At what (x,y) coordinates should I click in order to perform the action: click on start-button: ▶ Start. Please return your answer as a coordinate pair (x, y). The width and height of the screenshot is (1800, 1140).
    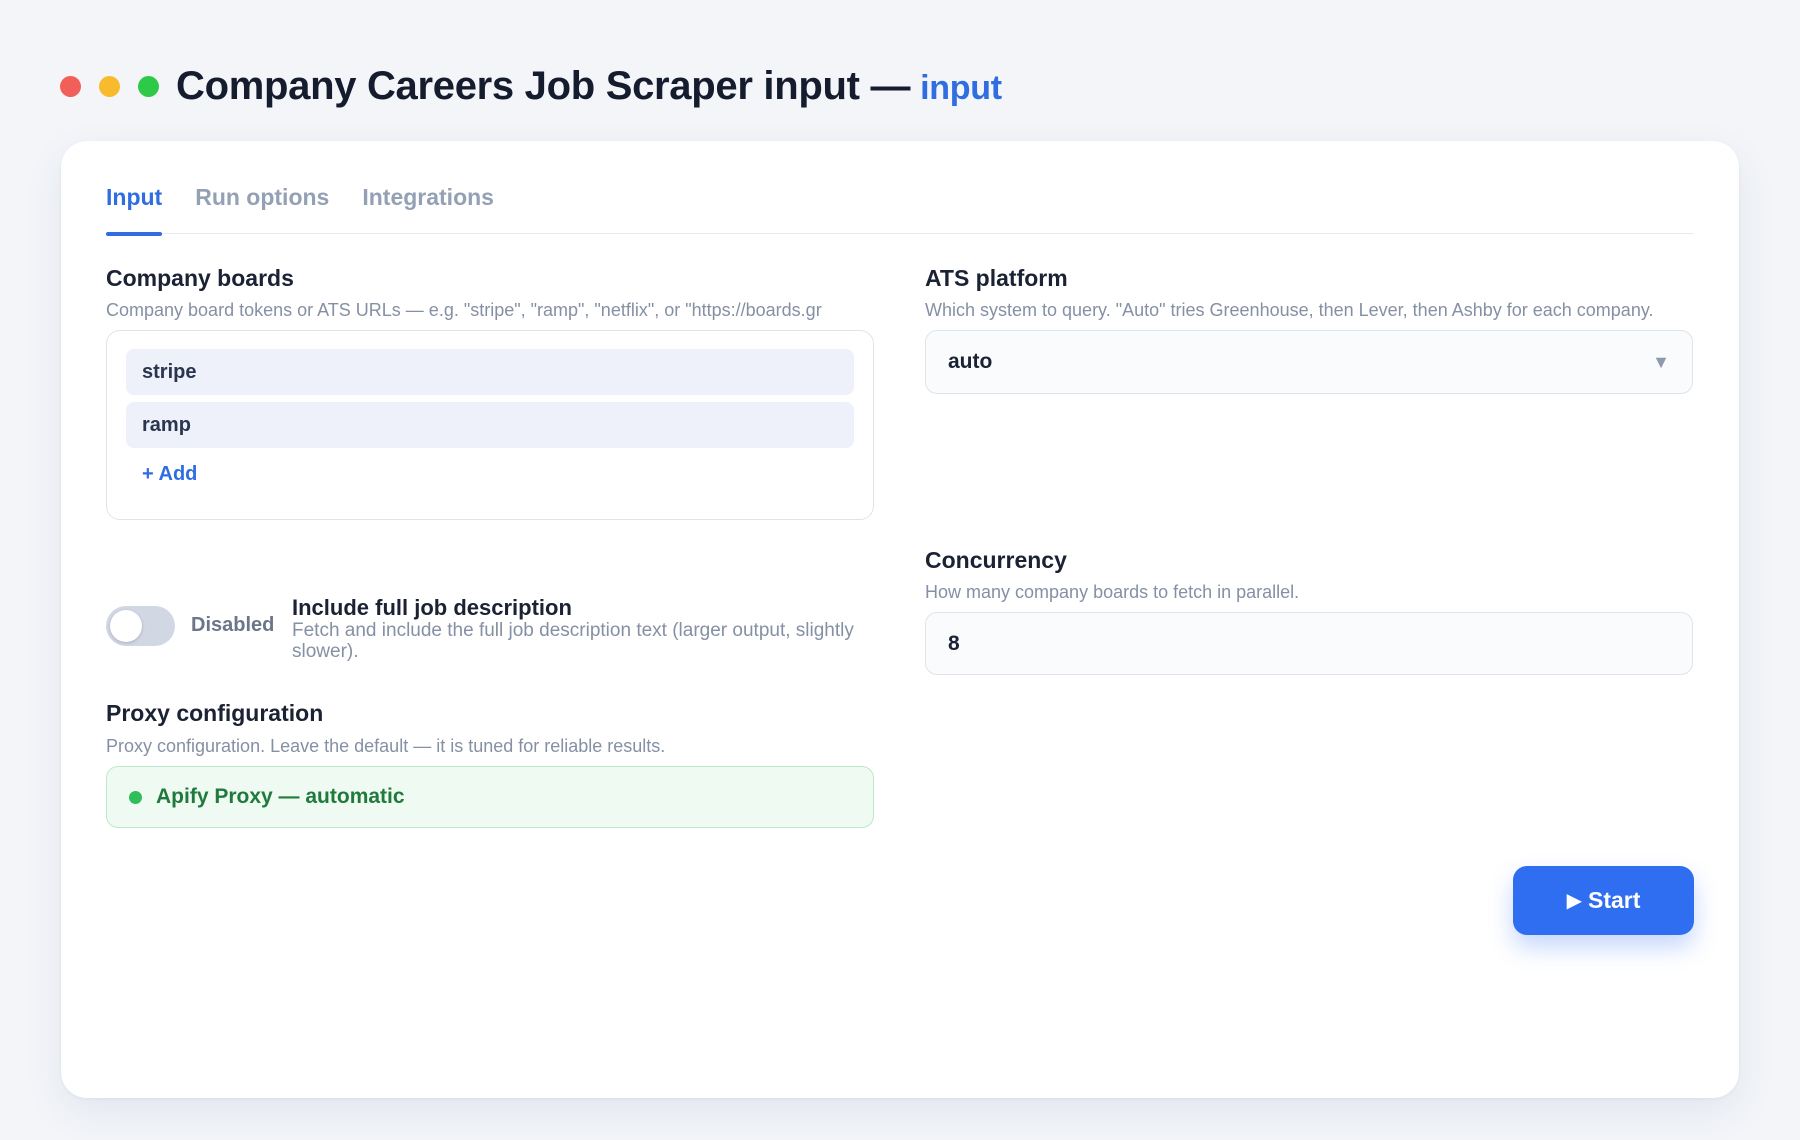
    Looking at the image, I should click on (1603, 900).